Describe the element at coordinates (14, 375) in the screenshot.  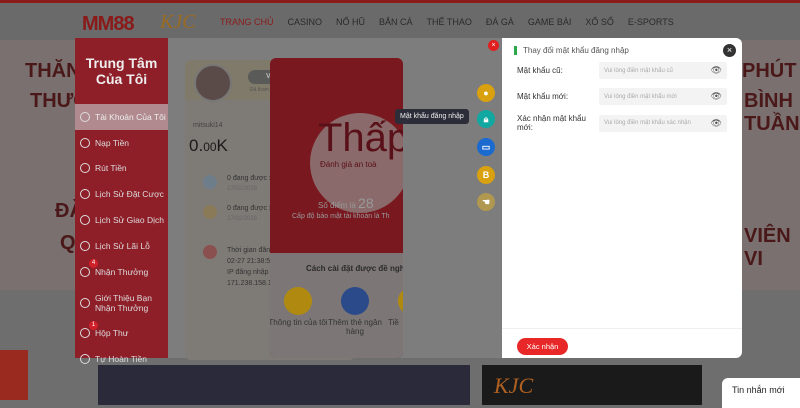
I see `gift-widget` at that location.